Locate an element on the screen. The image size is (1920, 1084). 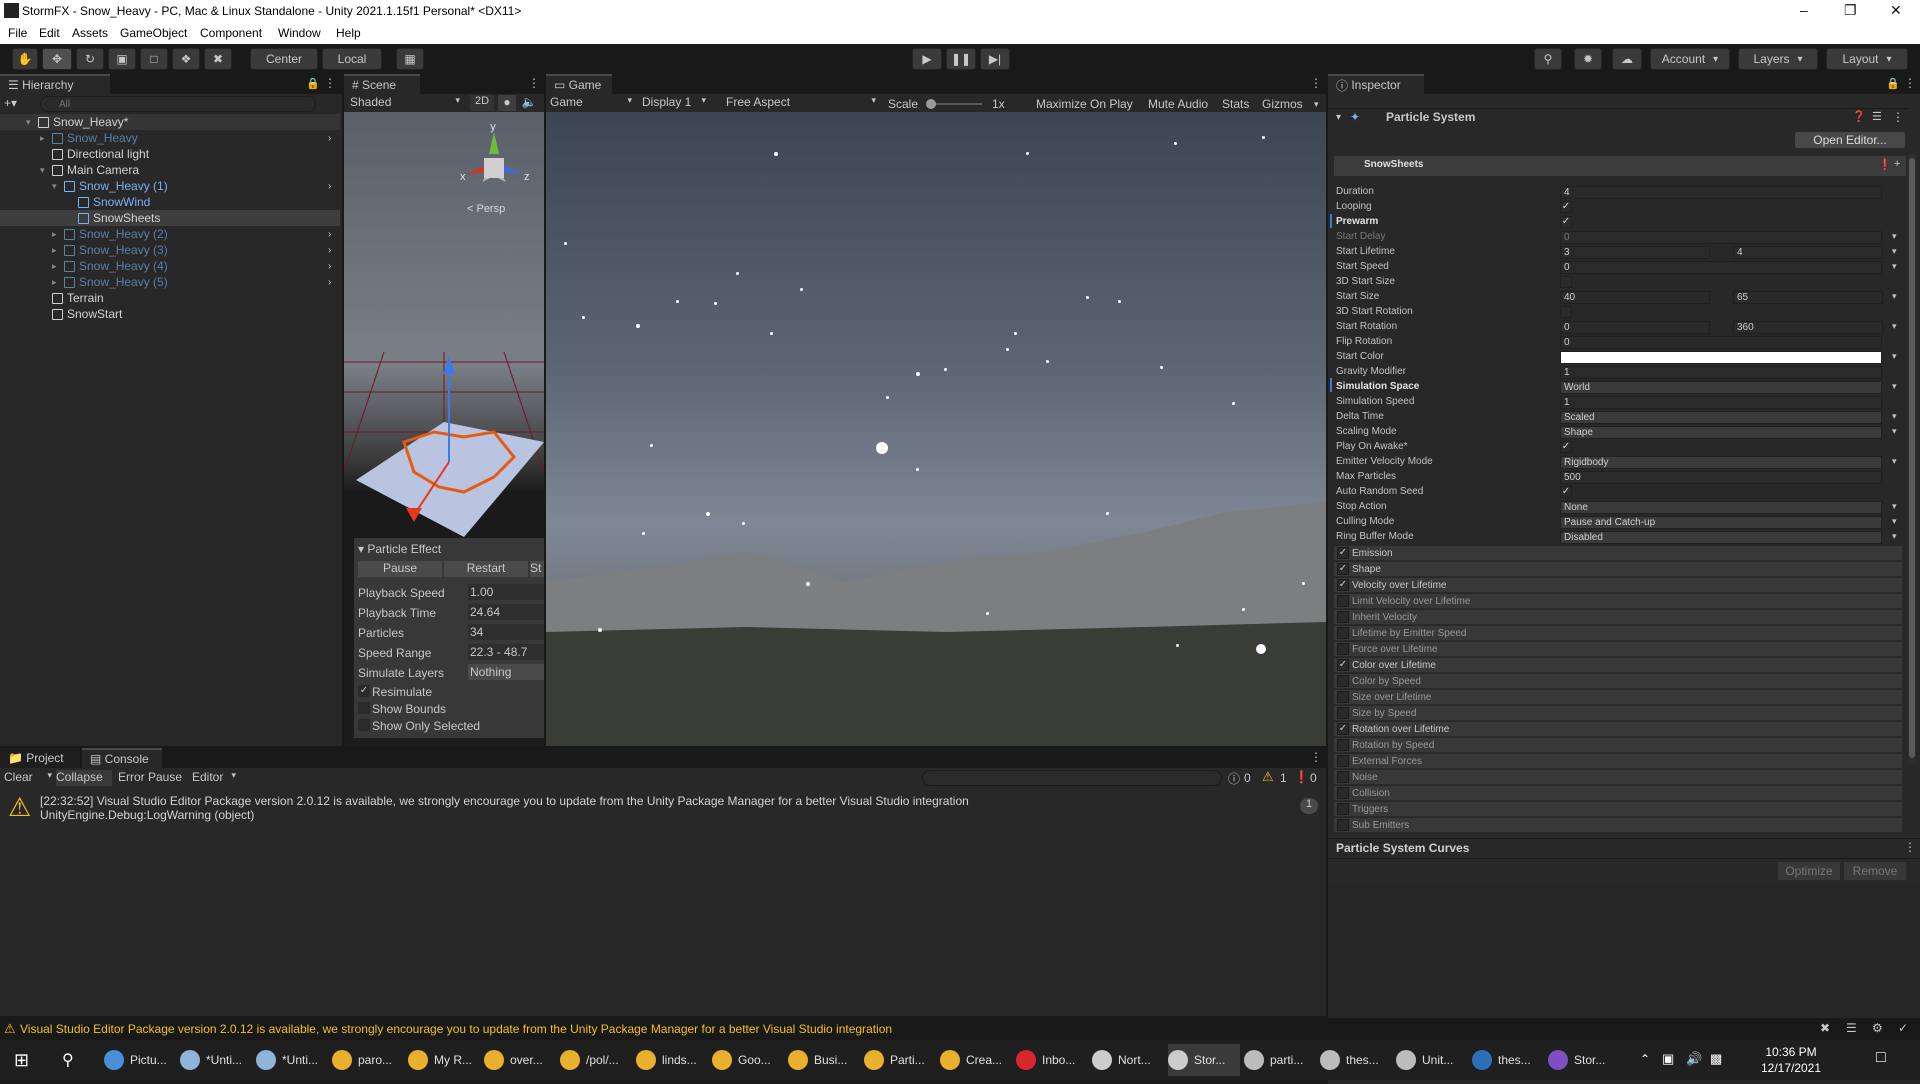
property-value: Scaled is located at coordinates (1721, 417).